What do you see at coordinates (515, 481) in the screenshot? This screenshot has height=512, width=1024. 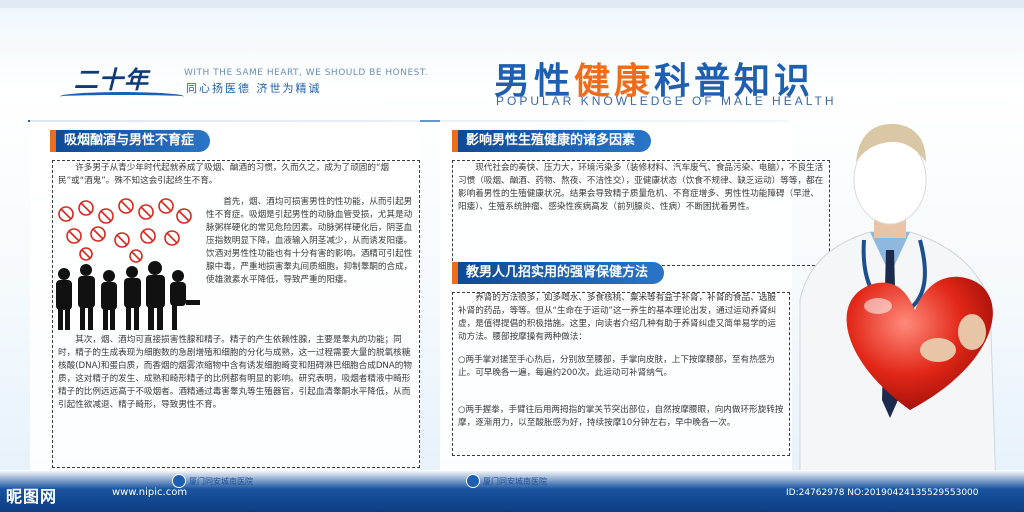 I see `right-footer-label: 厦门同安城南医院` at bounding box center [515, 481].